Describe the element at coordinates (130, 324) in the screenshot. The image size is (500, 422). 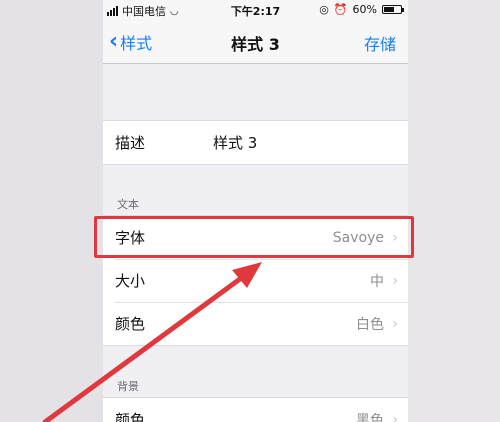
I see `text-color-label: 颜色` at that location.